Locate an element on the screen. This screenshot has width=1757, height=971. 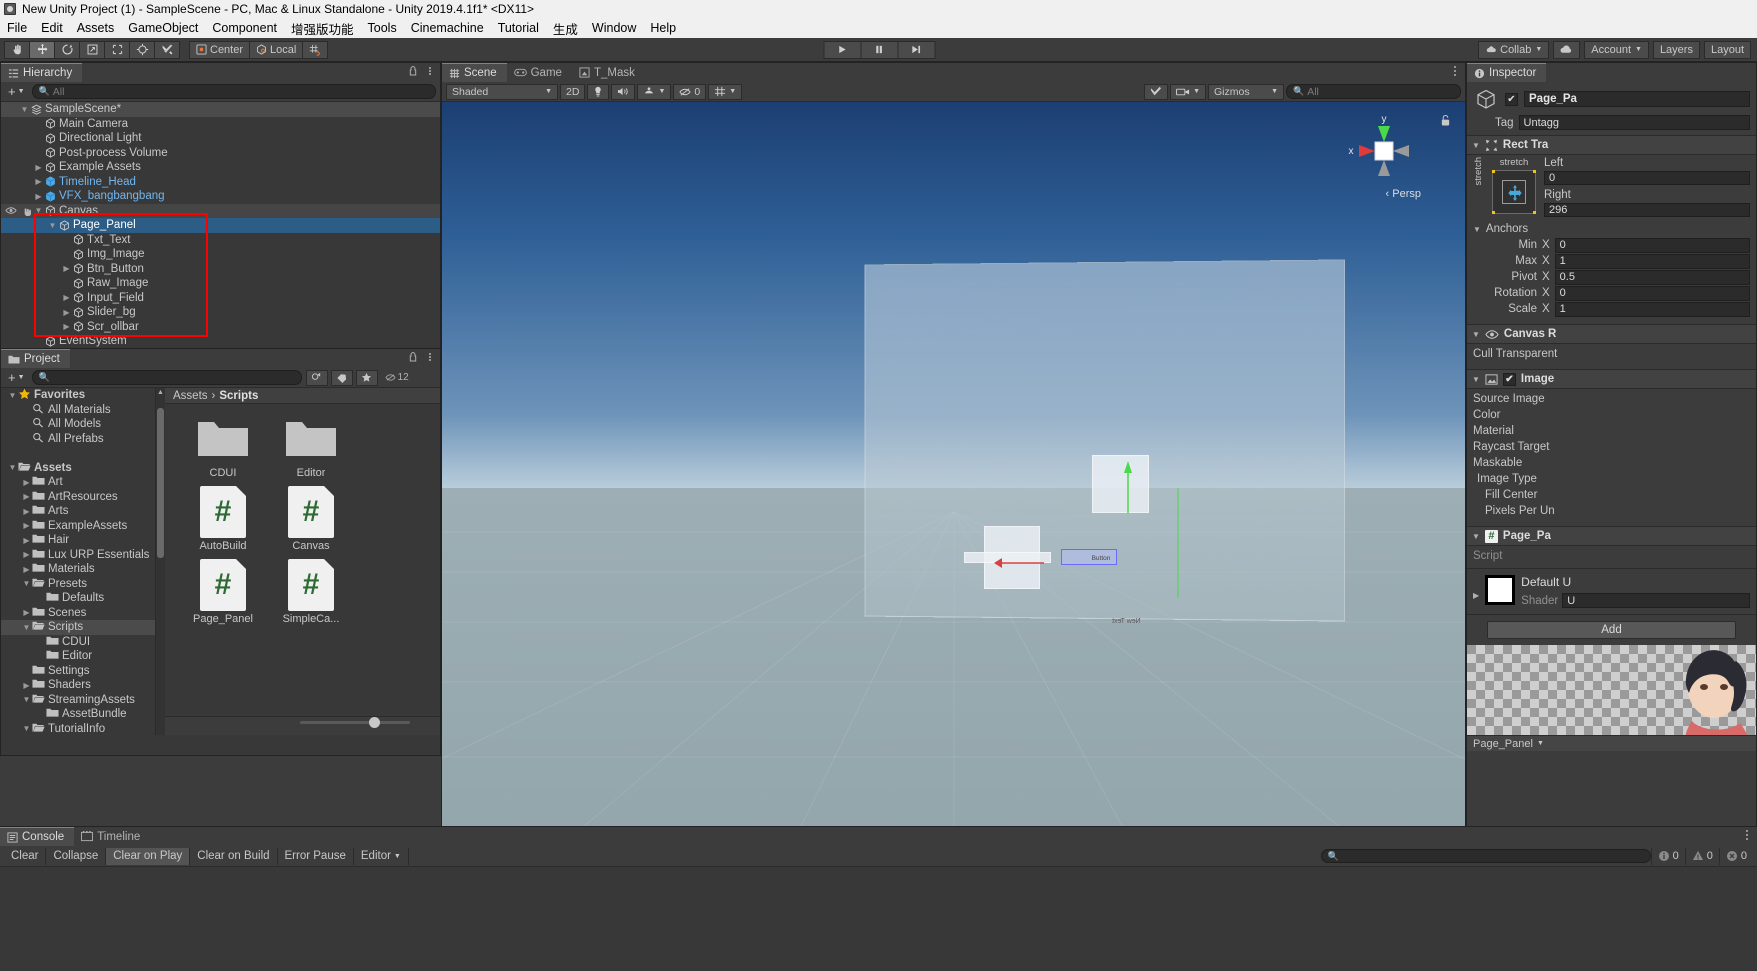
hierarchy-item-slider-bg: ▶ Slider_bg is located at coordinates (220, 312).